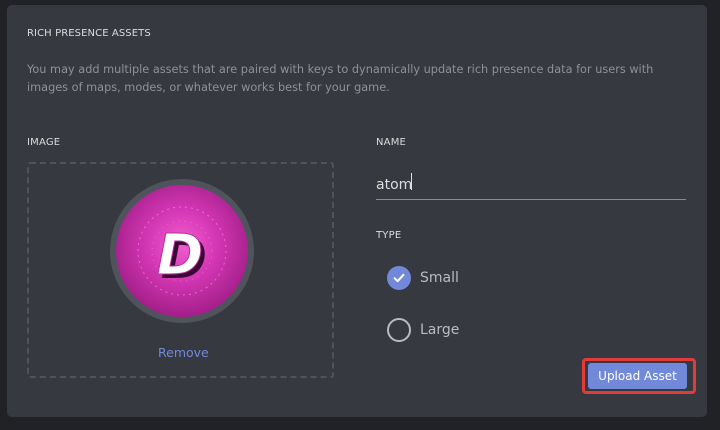 The image size is (720, 430). I want to click on text-caret, so click(411, 181).